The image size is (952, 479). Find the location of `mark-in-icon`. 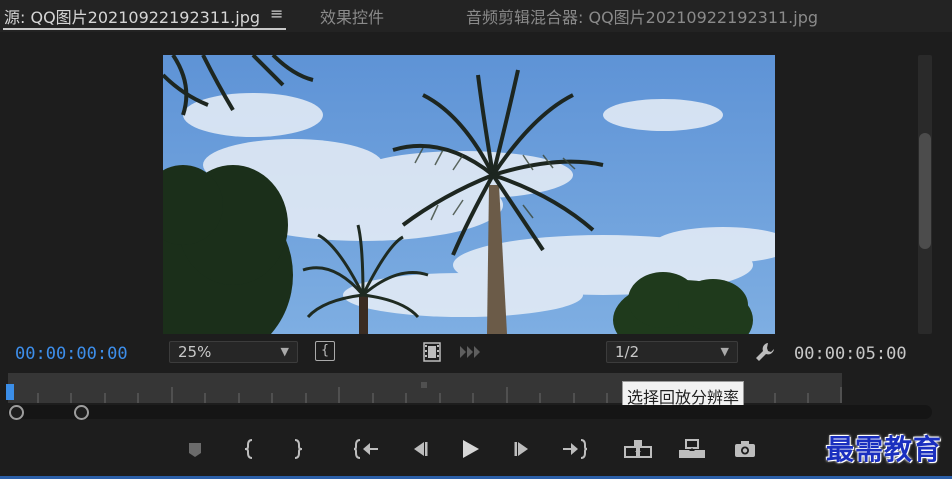

mark-in-icon is located at coordinates (250, 449).